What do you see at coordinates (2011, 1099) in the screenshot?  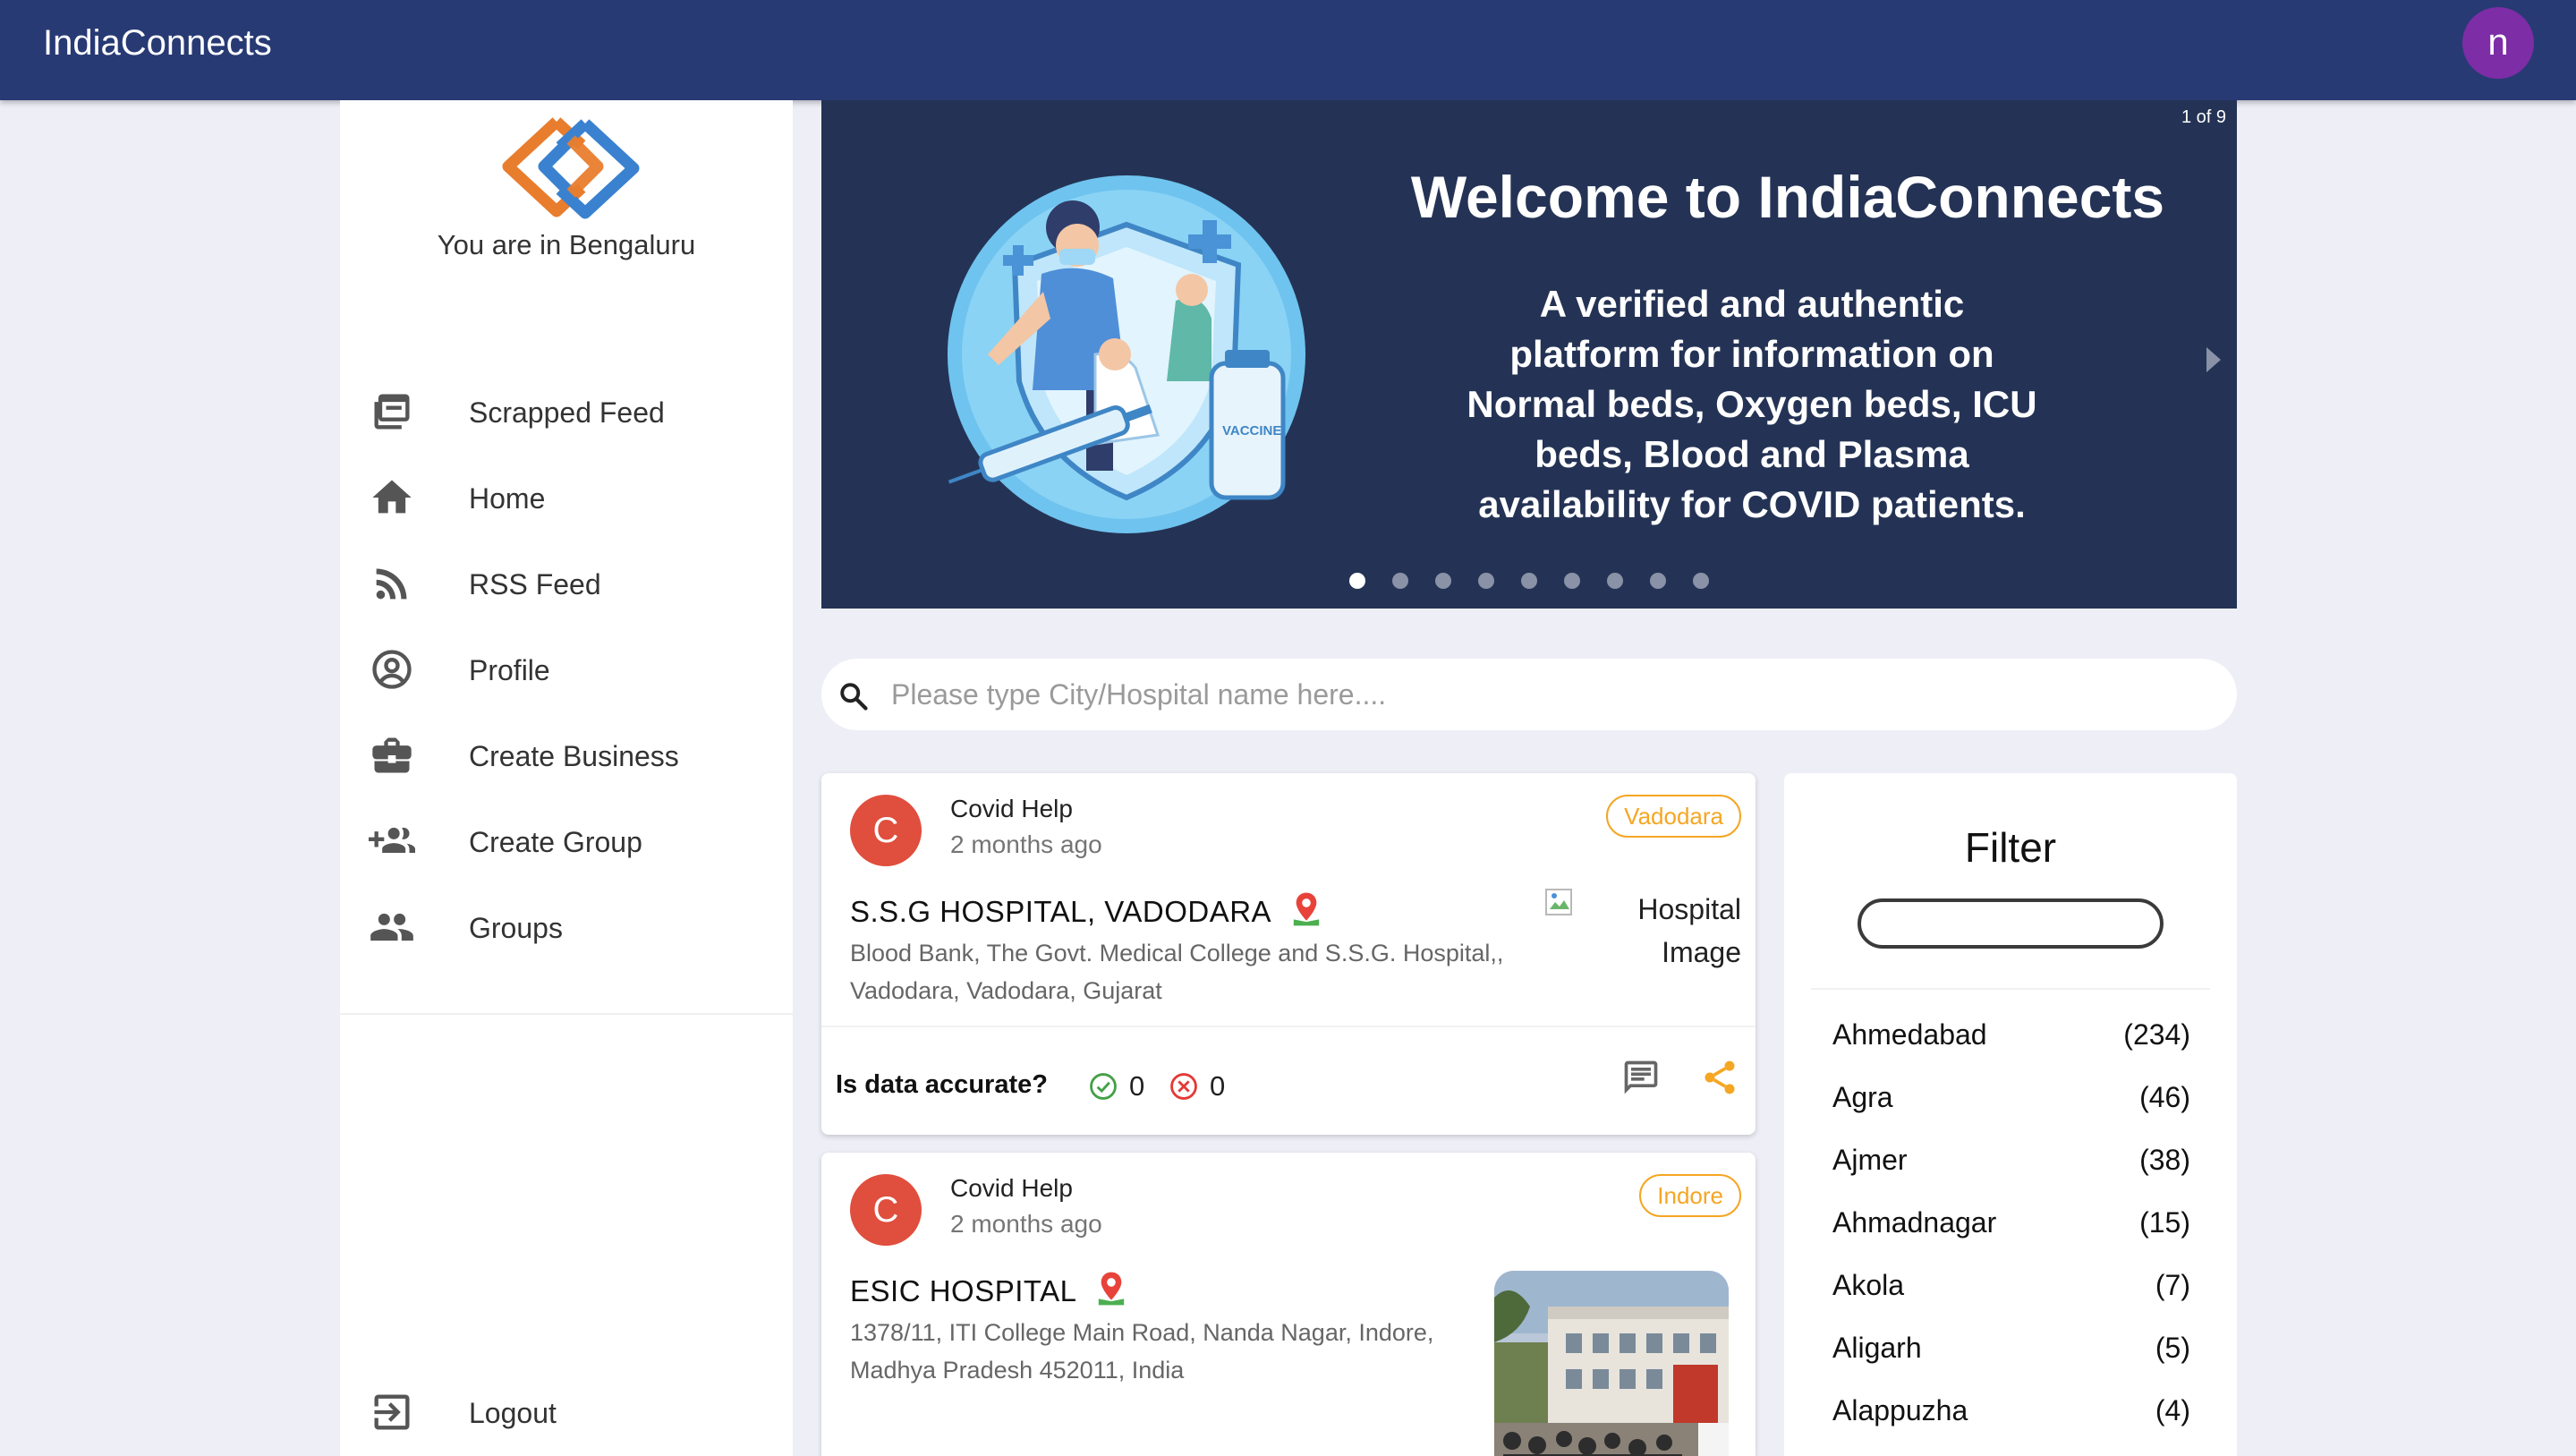 I see `filter-city-item: Agra (46)` at bounding box center [2011, 1099].